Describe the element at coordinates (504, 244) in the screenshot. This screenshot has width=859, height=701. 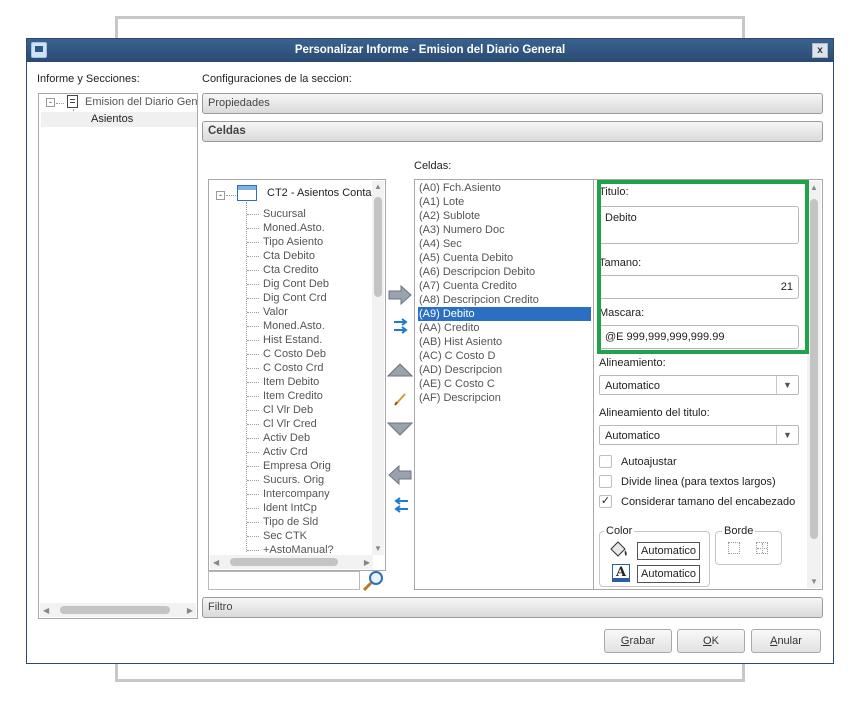
I see `cell-item: (A4) Sec` at that location.